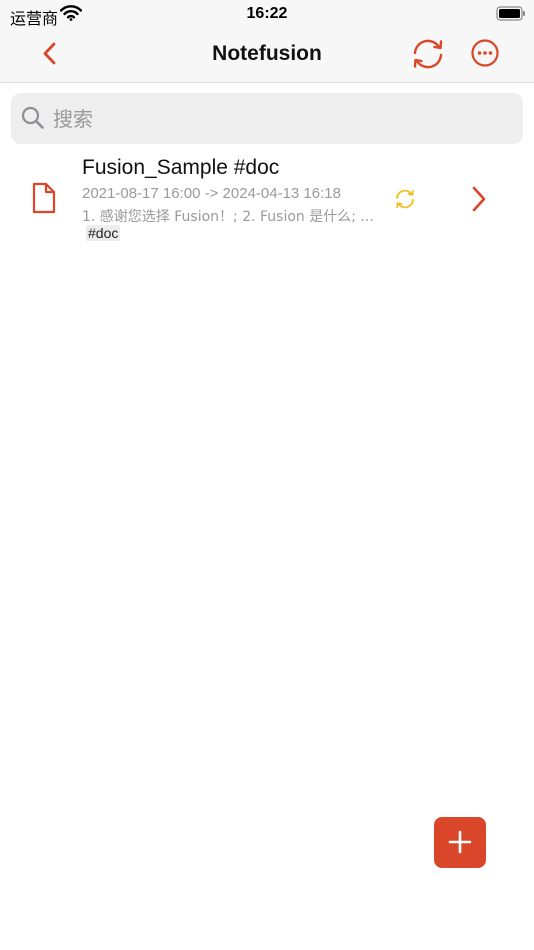 This screenshot has width=534, height=950. Describe the element at coordinates (405, 201) in the screenshot. I see `sync-status-icon` at that location.